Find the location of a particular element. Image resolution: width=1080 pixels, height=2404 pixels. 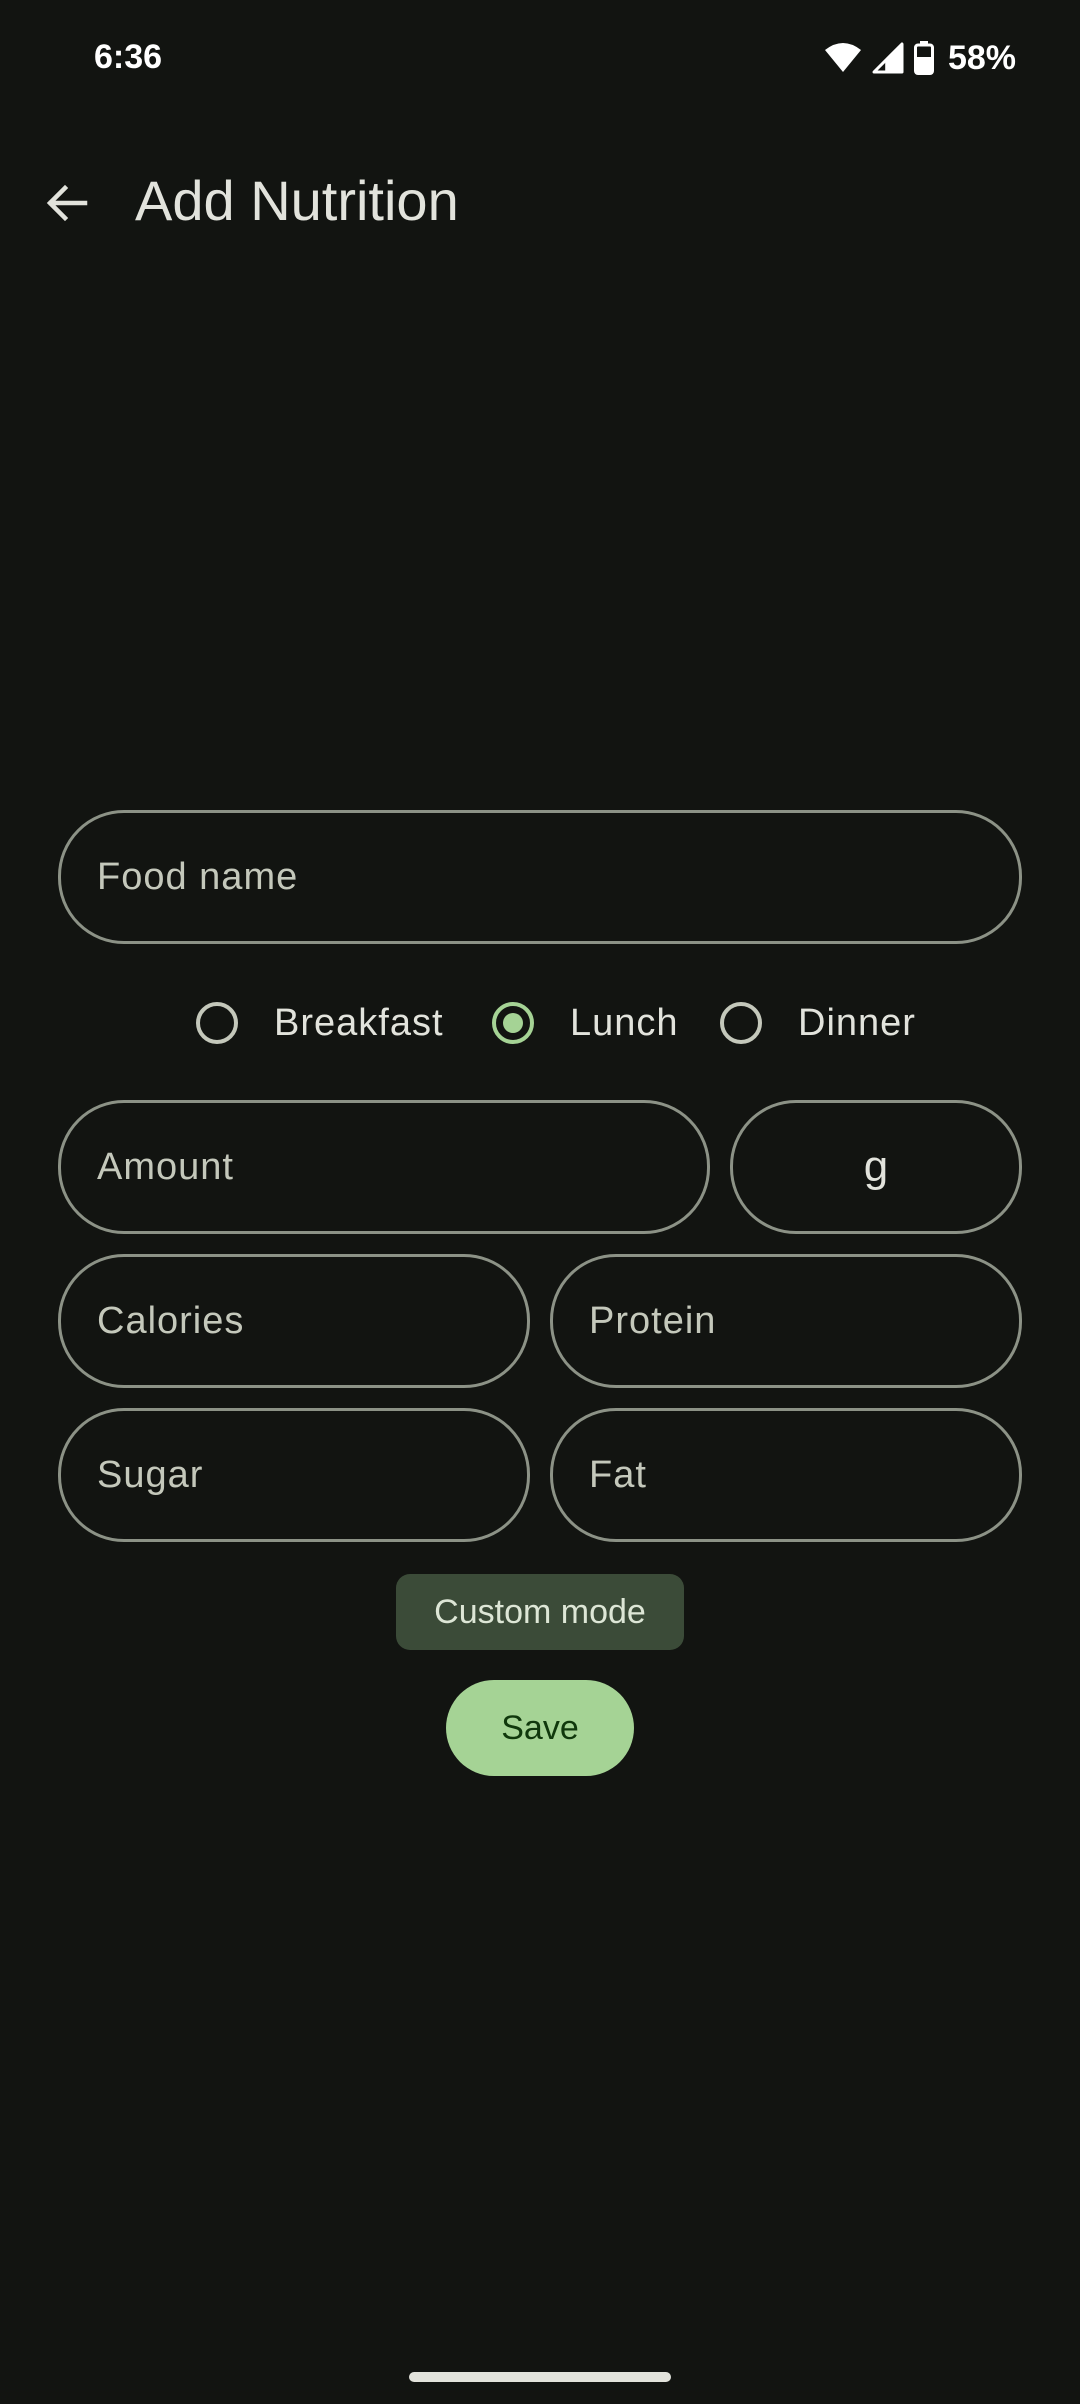

status-icons: 58% is located at coordinates (920, 58).